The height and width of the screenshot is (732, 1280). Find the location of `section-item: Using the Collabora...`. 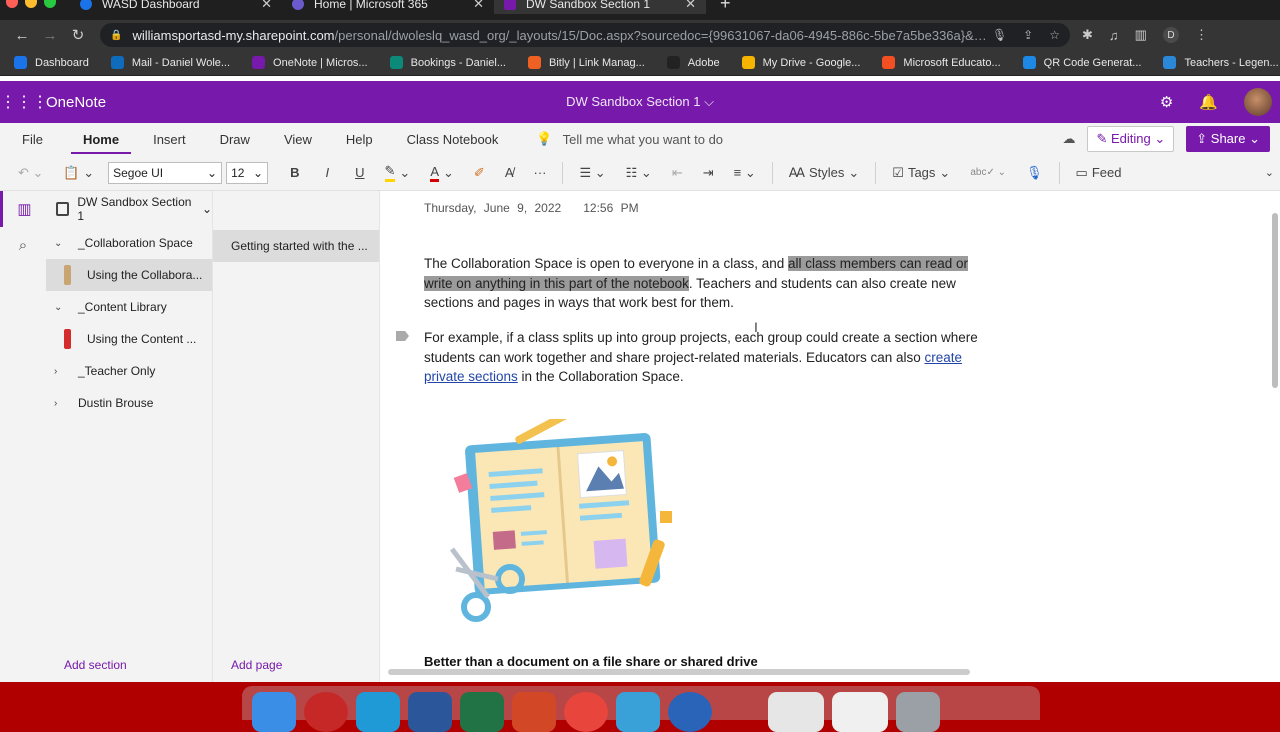

section-item: Using the Collabora... is located at coordinates (129, 275).